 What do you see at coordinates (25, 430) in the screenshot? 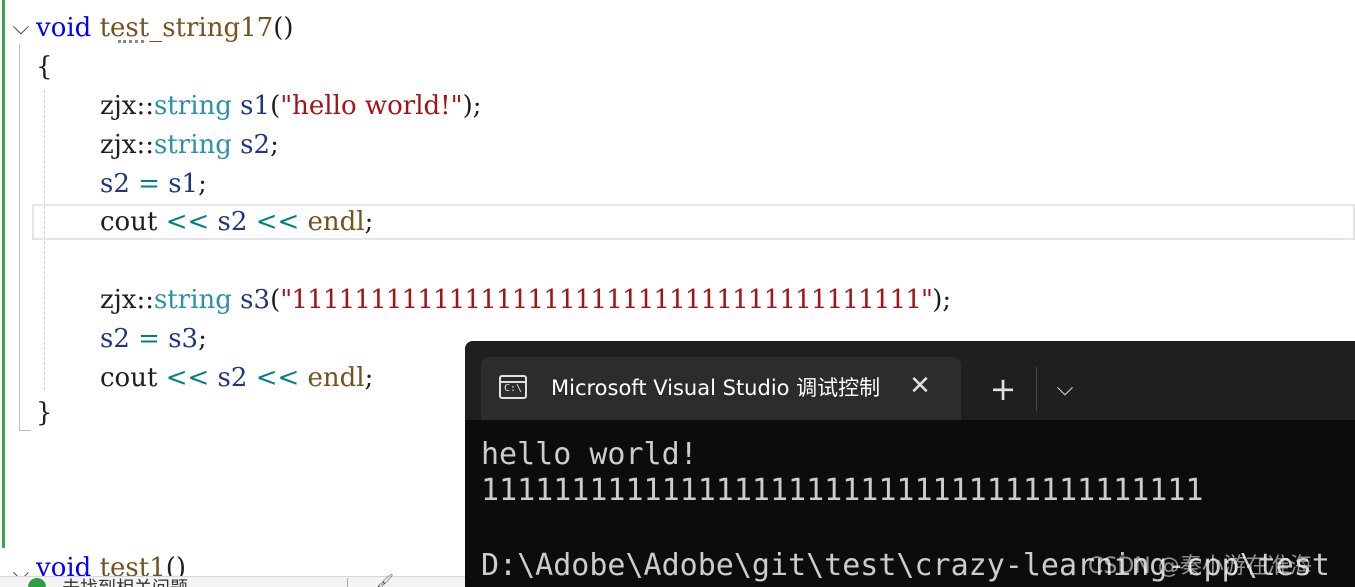
I see `fold-guide-end` at bounding box center [25, 430].